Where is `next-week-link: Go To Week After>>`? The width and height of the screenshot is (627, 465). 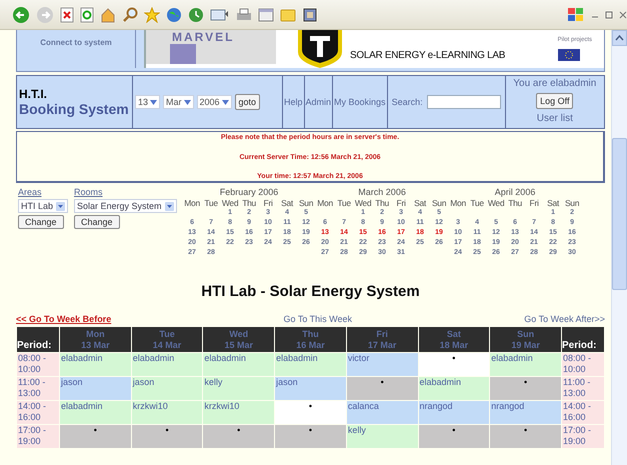 next-week-link: Go To Week After>> is located at coordinates (564, 319).